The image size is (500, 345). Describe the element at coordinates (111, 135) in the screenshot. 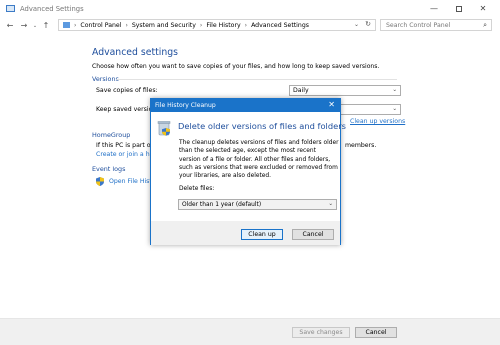

I see `homegroup-section-header: HomeGroup` at that location.